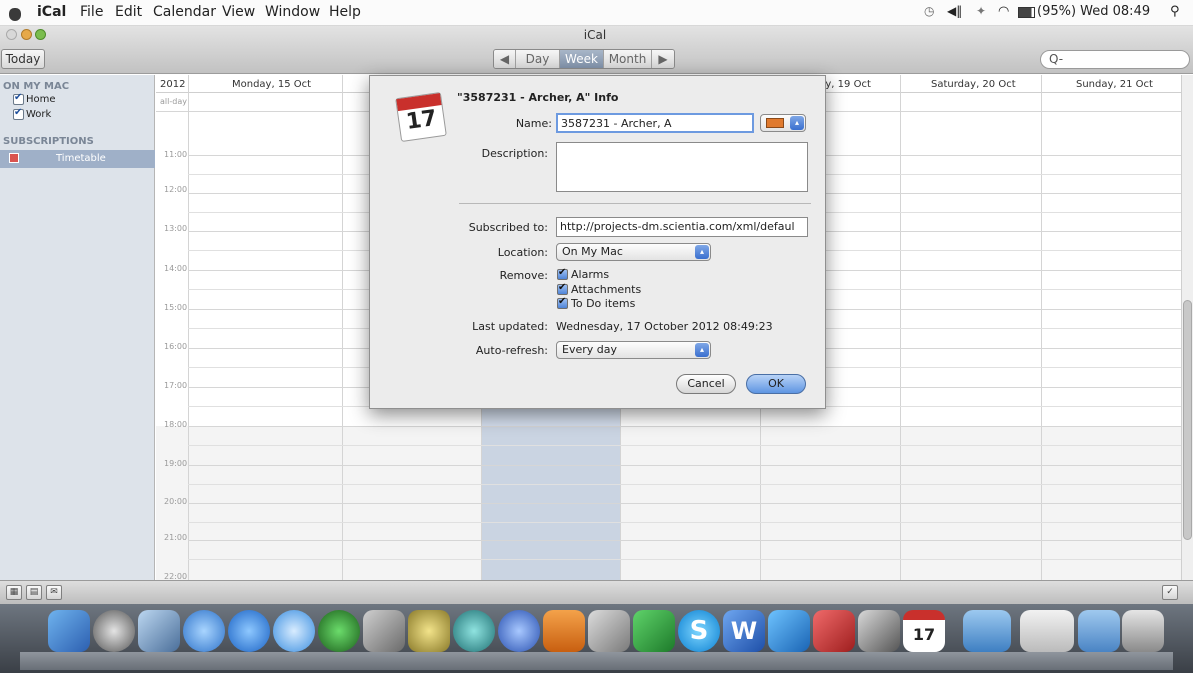 Image resolution: width=1193 pixels, height=673 pixels. I want to click on search-field: Q-, so click(1115, 59).